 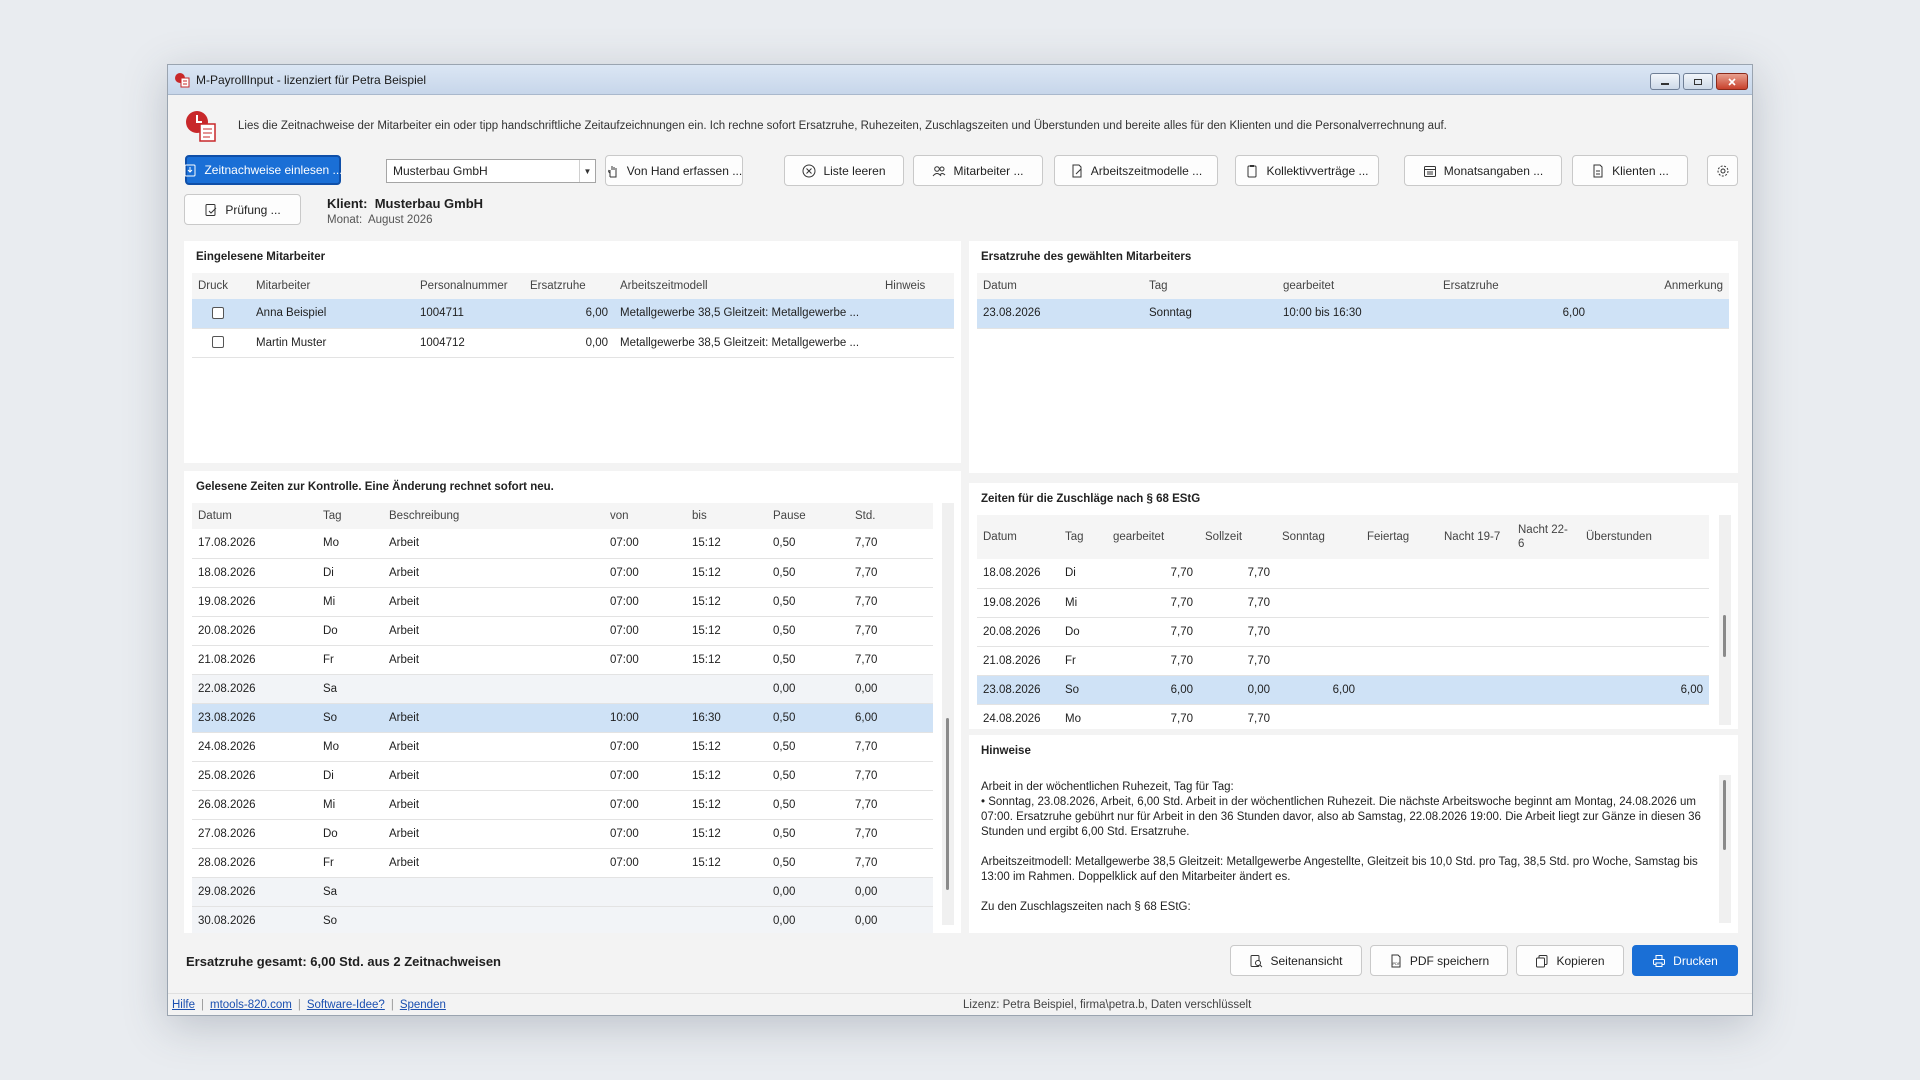 What do you see at coordinates (1357, 286) in the screenshot?
I see `column-header: gearbeitet` at bounding box center [1357, 286].